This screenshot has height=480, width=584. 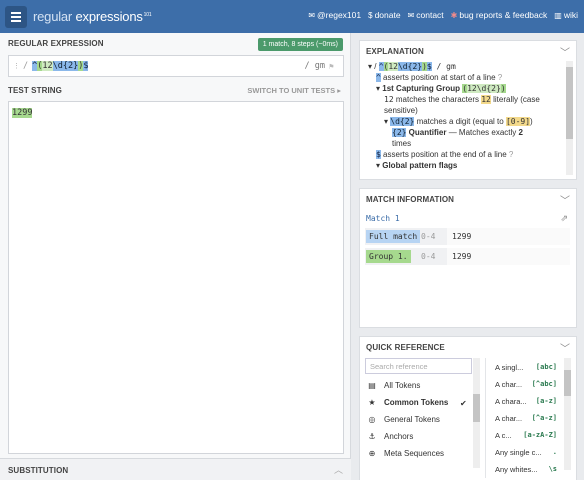 What do you see at coordinates (315, 66) in the screenshot?
I see `regex-flags: / gm` at bounding box center [315, 66].